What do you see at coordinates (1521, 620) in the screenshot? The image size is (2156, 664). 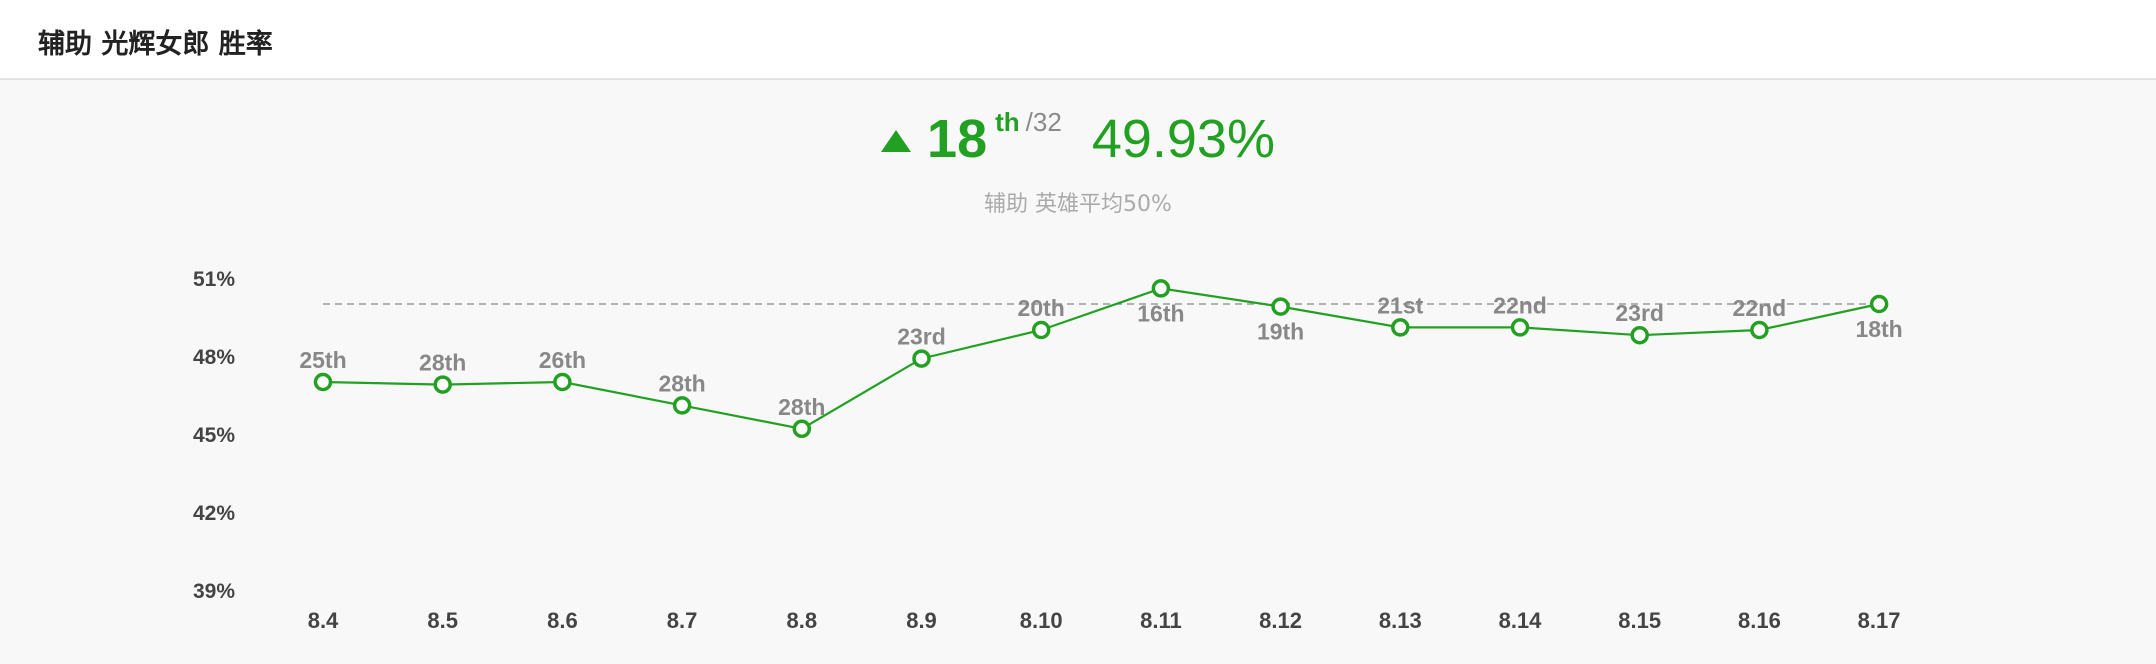 I see `x-tick-label: 8.14` at bounding box center [1521, 620].